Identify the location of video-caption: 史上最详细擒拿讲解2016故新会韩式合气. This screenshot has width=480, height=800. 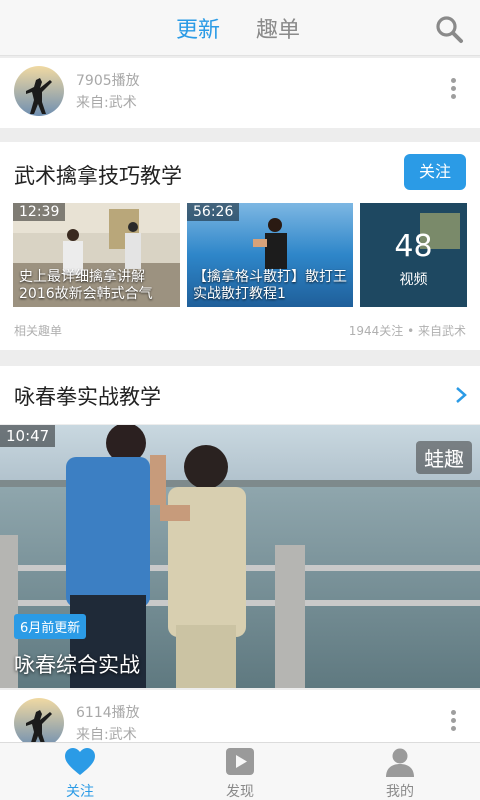
(86, 285).